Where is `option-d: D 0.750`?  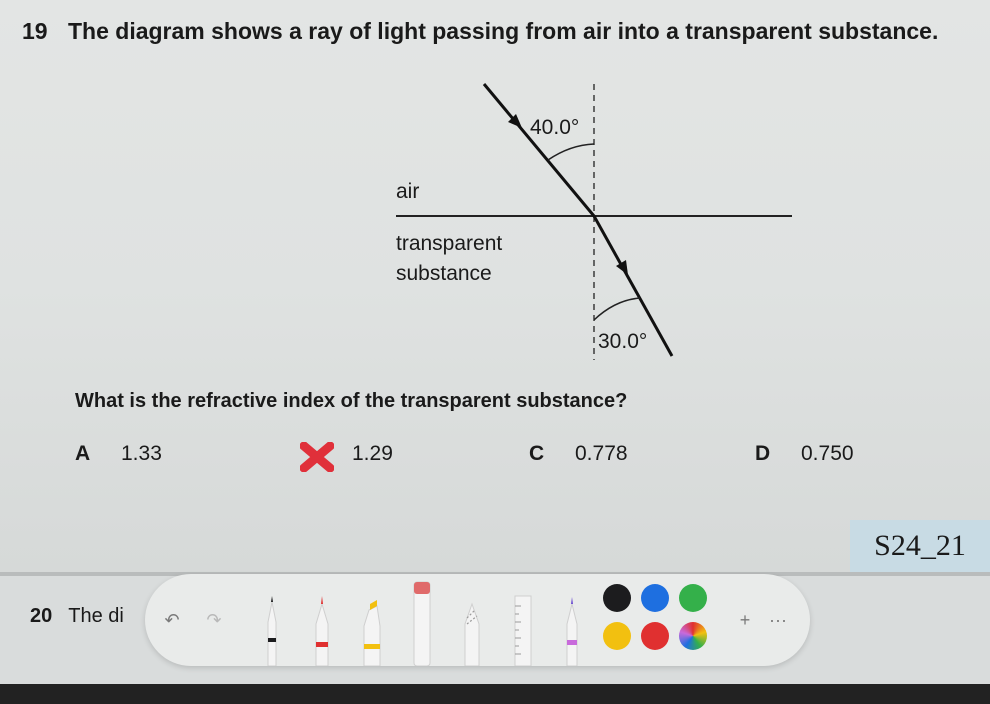
option-d: D 0.750 is located at coordinates (804, 454).